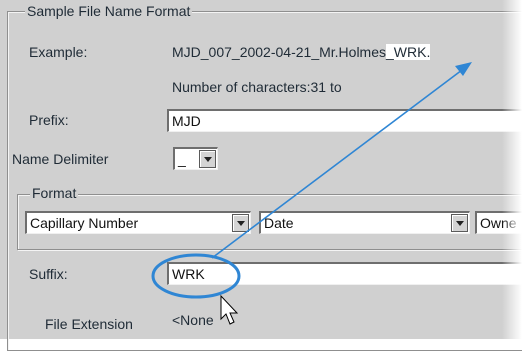 The width and height of the screenshot is (522, 351). I want to click on file-extension-label: File Extension, so click(89, 324).